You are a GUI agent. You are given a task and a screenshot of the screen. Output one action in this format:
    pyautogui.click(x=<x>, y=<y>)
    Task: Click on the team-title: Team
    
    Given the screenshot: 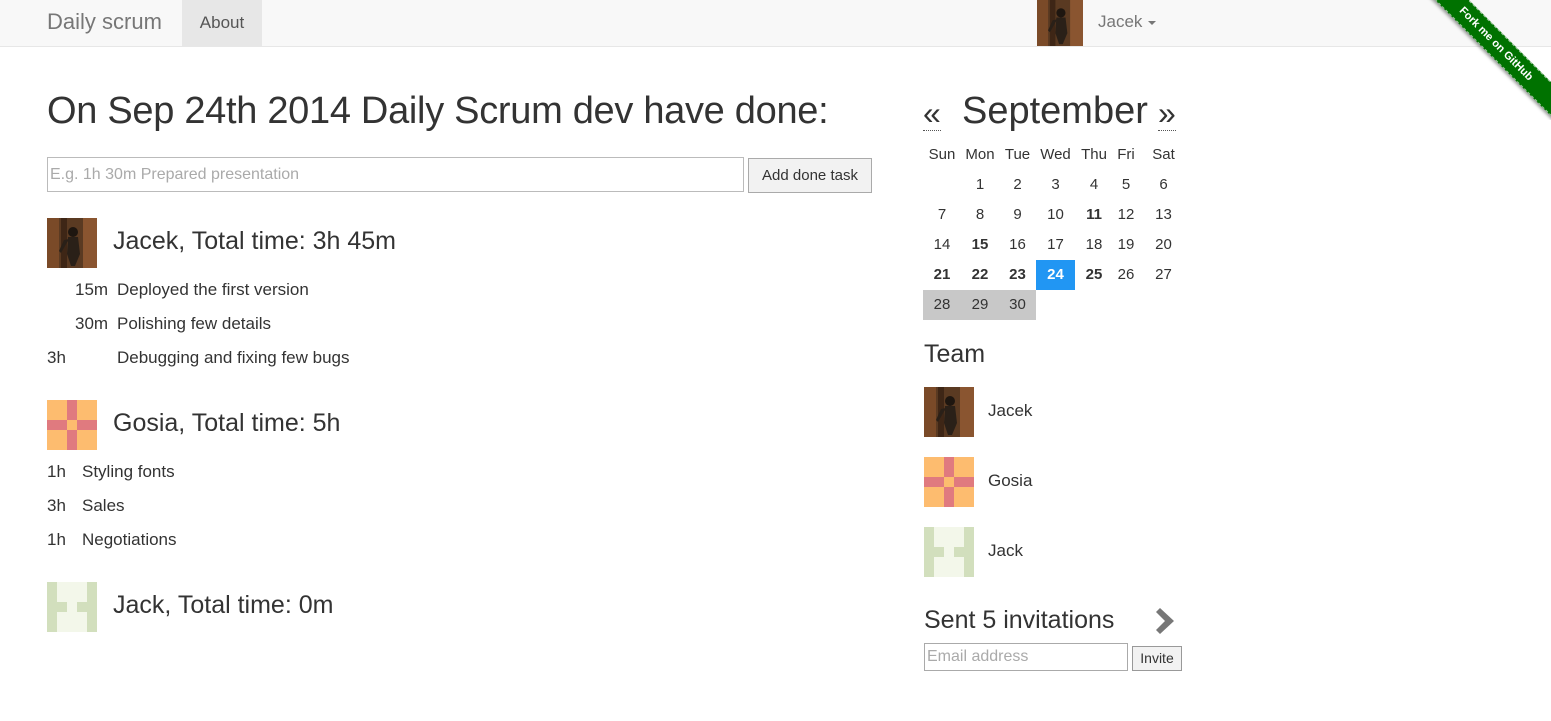 What is the action you would take?
    pyautogui.click(x=955, y=354)
    